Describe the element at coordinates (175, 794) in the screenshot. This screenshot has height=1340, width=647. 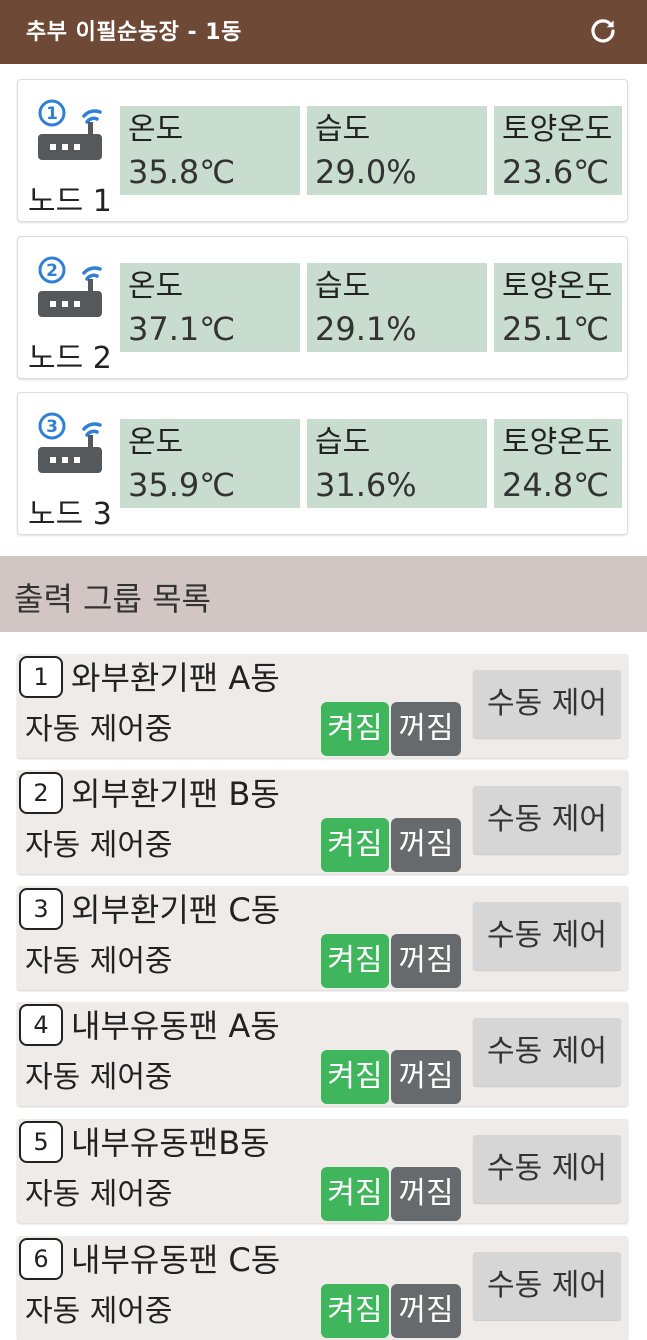
I see `group-name: 외부환기팬 B동` at that location.